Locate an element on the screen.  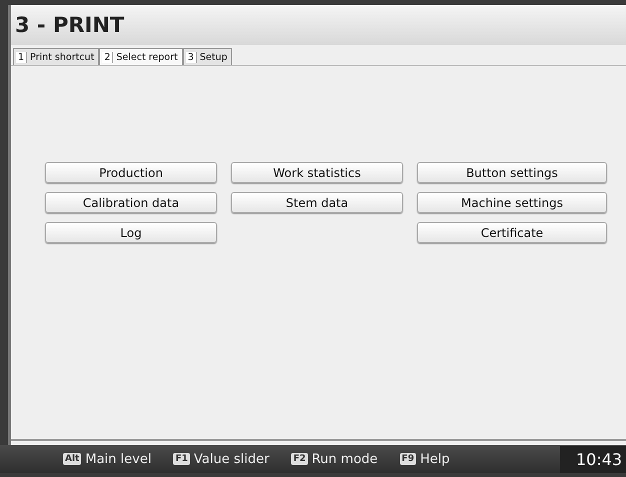
report-button: Log is located at coordinates (131, 232).